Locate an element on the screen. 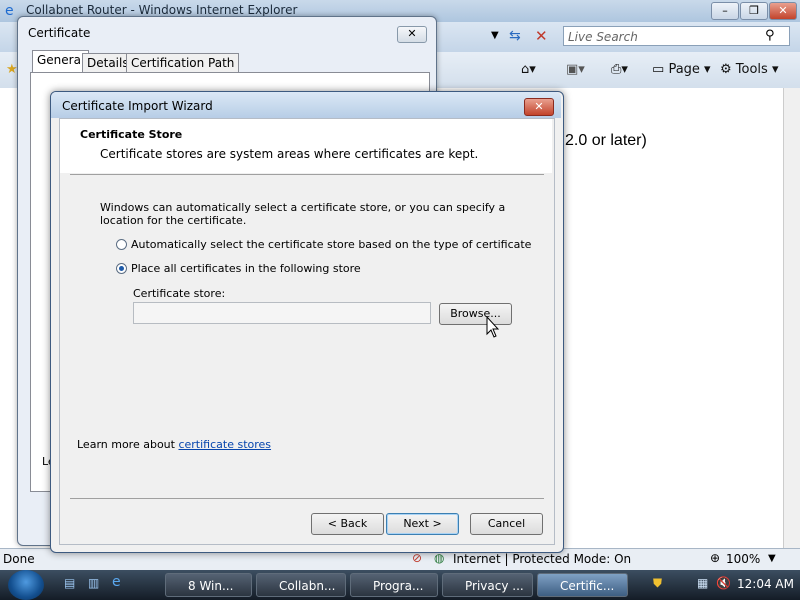 The height and width of the screenshot is (600, 800). status-text: Done is located at coordinates (19, 559).